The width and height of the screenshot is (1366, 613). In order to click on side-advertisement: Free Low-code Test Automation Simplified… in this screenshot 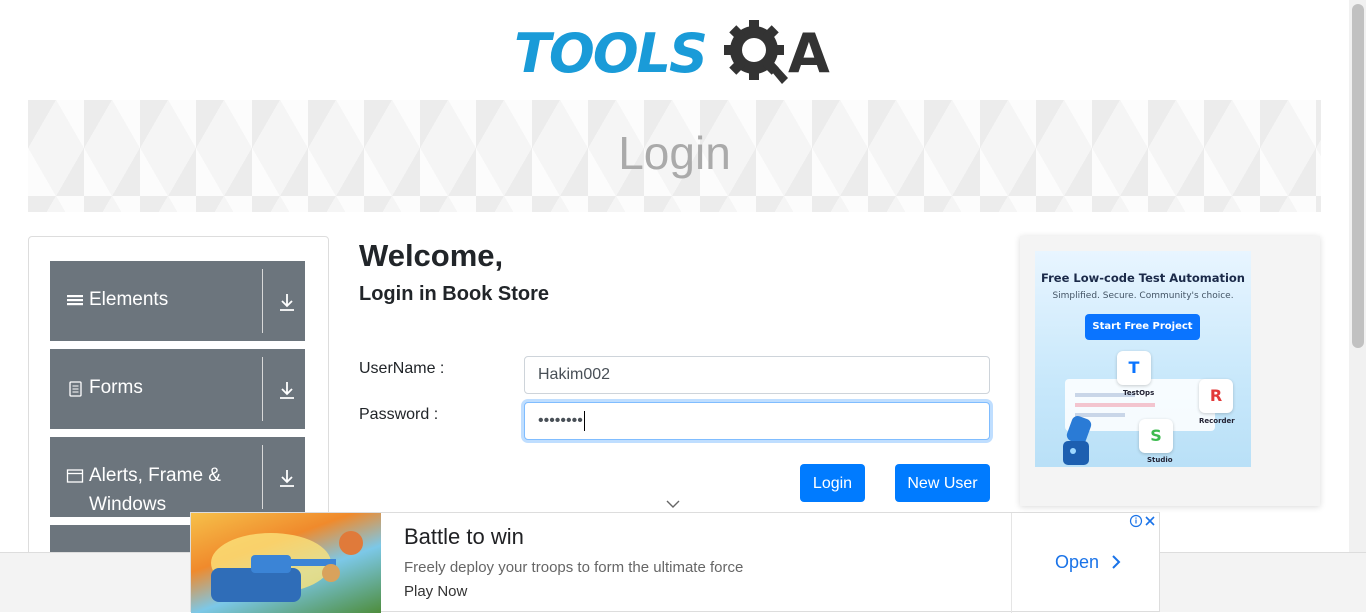, I will do `click(1170, 371)`.